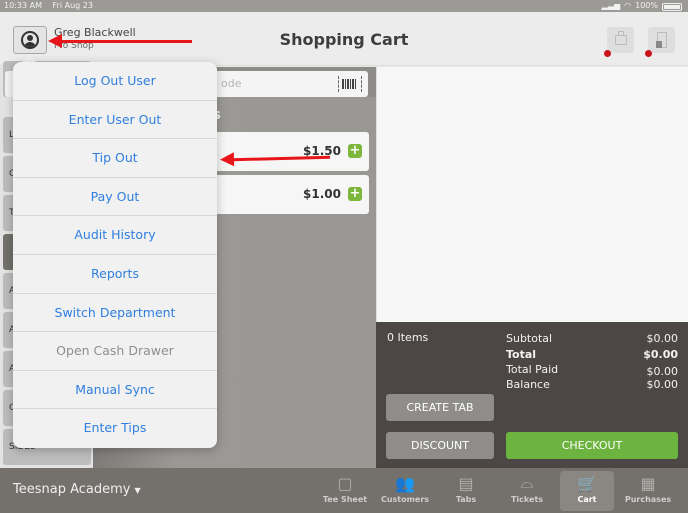  Describe the element at coordinates (440, 407) in the screenshot. I see `create-tab-button: CREATE TAB` at that location.